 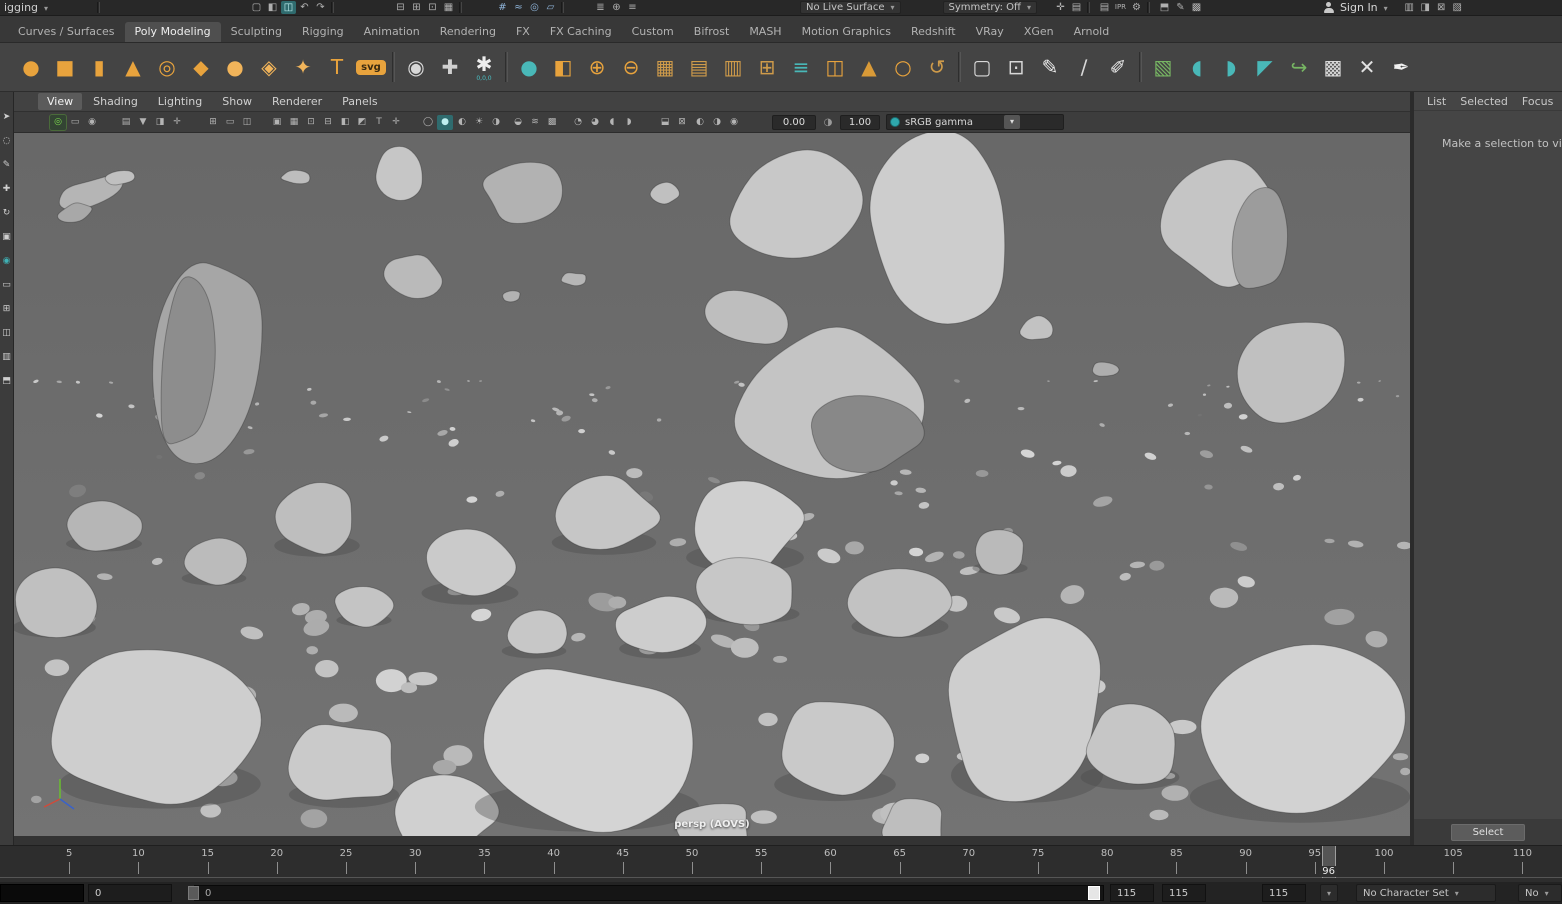 What do you see at coordinates (143, 122) in the screenshot?
I see `bookmarks-icon: ▼` at bounding box center [143, 122].